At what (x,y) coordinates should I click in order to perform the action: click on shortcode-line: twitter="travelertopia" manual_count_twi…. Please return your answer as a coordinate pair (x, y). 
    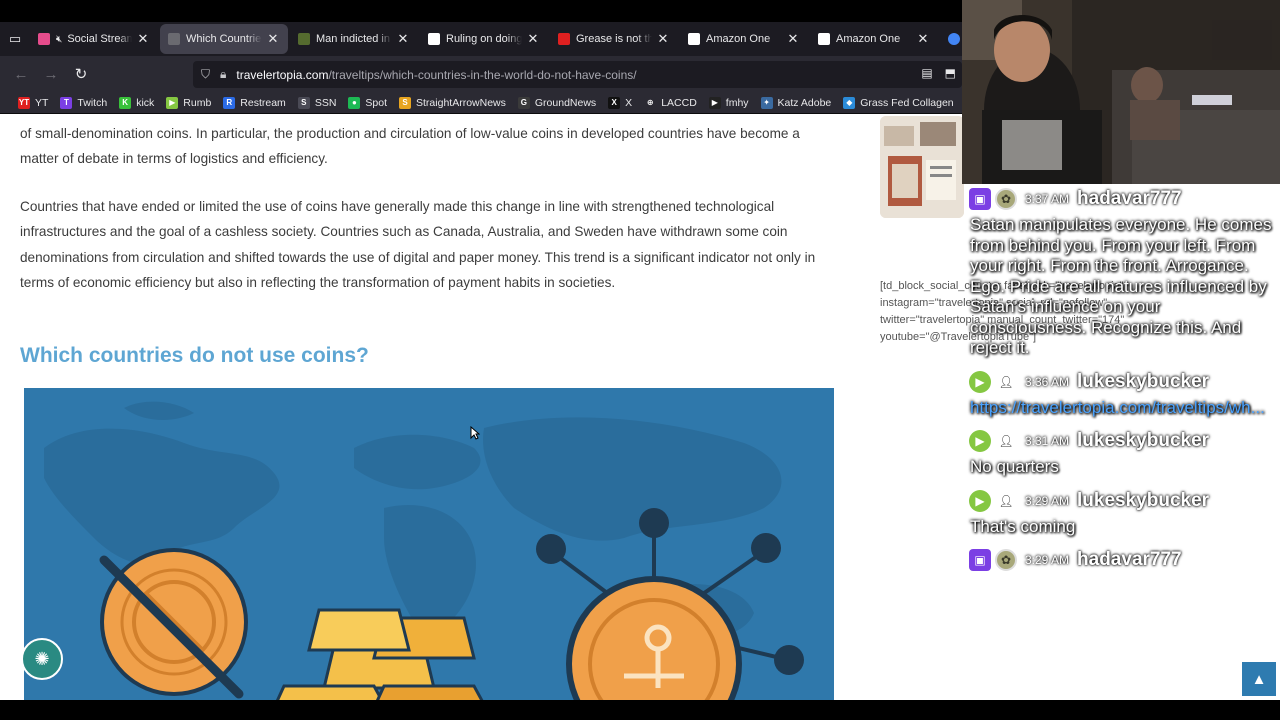
    Looking at the image, I should click on (1002, 320).